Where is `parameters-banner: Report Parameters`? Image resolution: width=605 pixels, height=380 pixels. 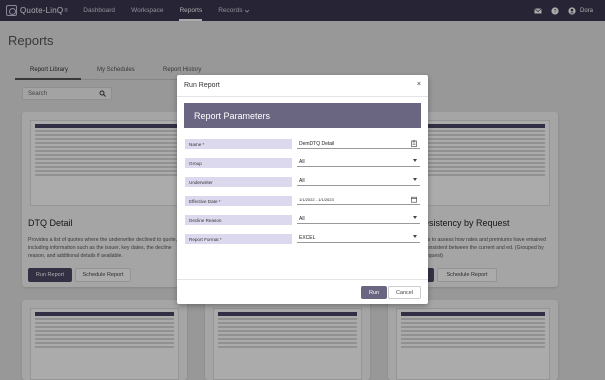
parameters-banner: Report Parameters is located at coordinates (302, 115).